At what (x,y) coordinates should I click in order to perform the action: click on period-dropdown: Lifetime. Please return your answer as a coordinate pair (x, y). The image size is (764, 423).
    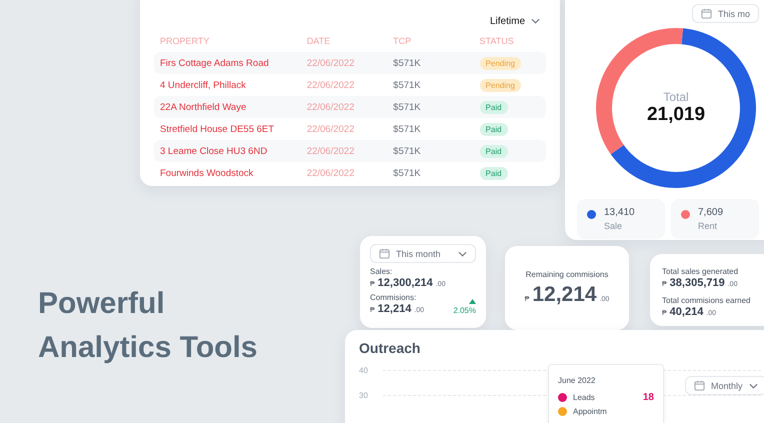
    Looking at the image, I should click on (515, 21).